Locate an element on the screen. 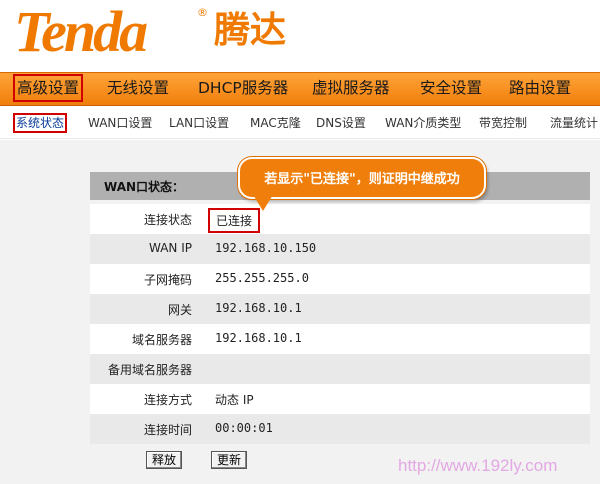  gateway-value: 192.168.10.1 is located at coordinates (258, 308).